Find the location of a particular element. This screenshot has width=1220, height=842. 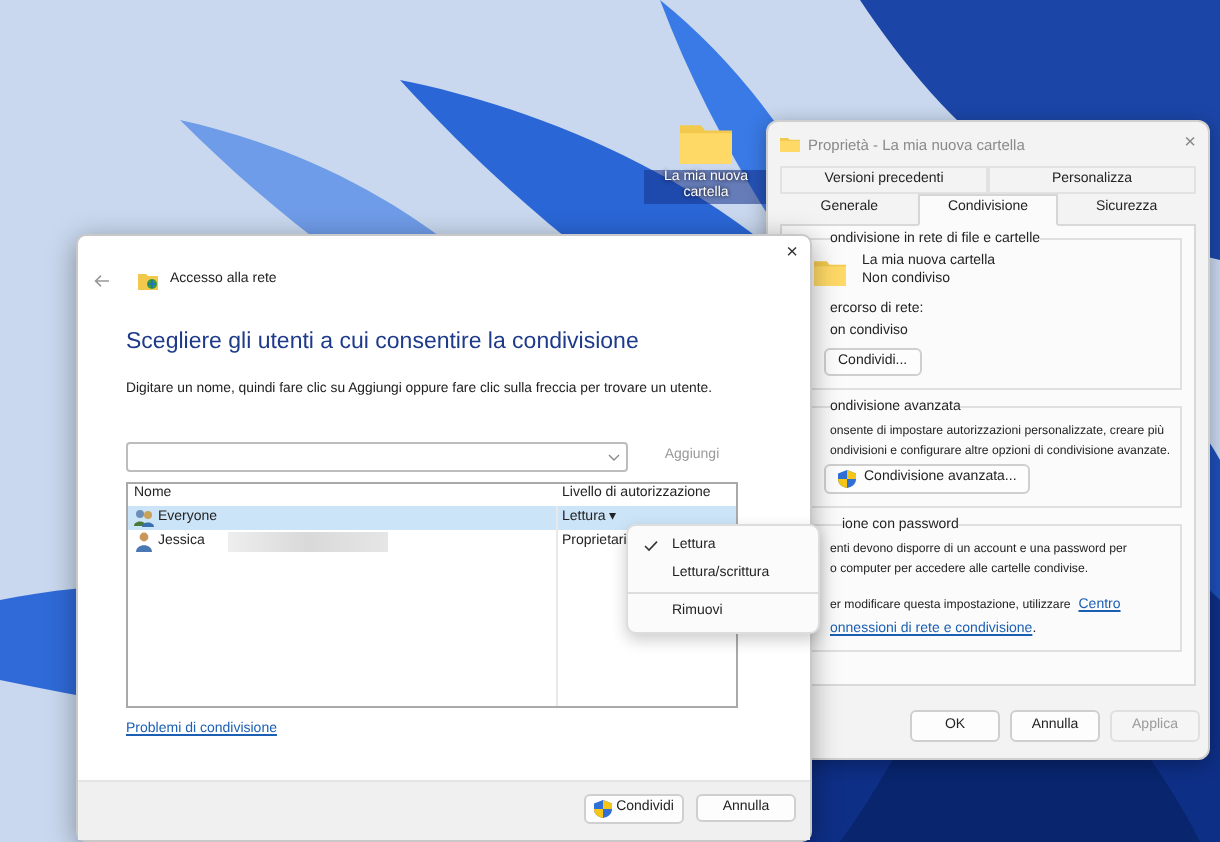

users-icon is located at coordinates (144, 518).